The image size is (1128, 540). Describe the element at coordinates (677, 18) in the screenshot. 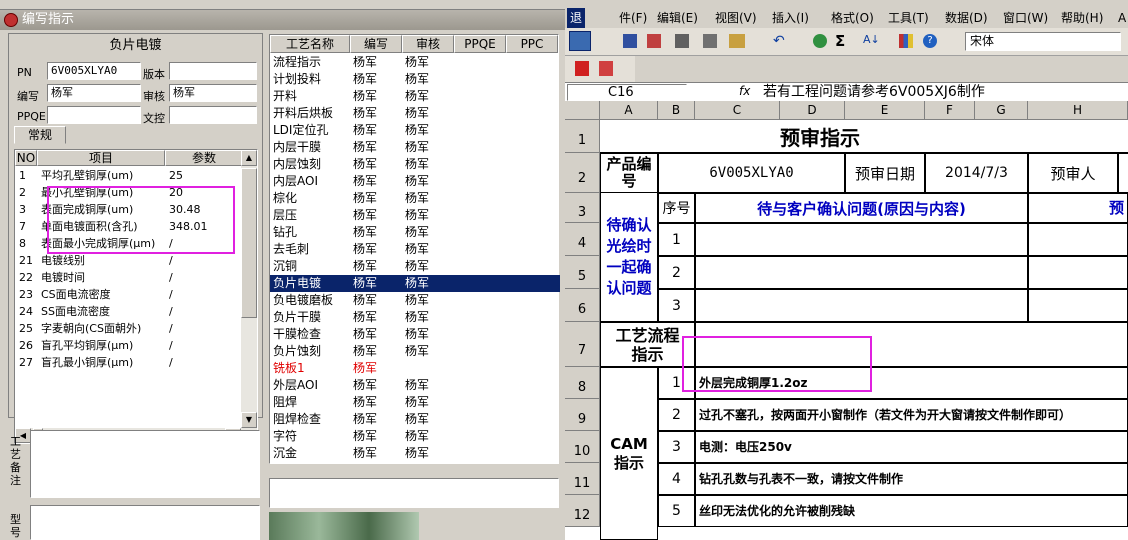

I see `menu-edit: 编辑(E)` at that location.